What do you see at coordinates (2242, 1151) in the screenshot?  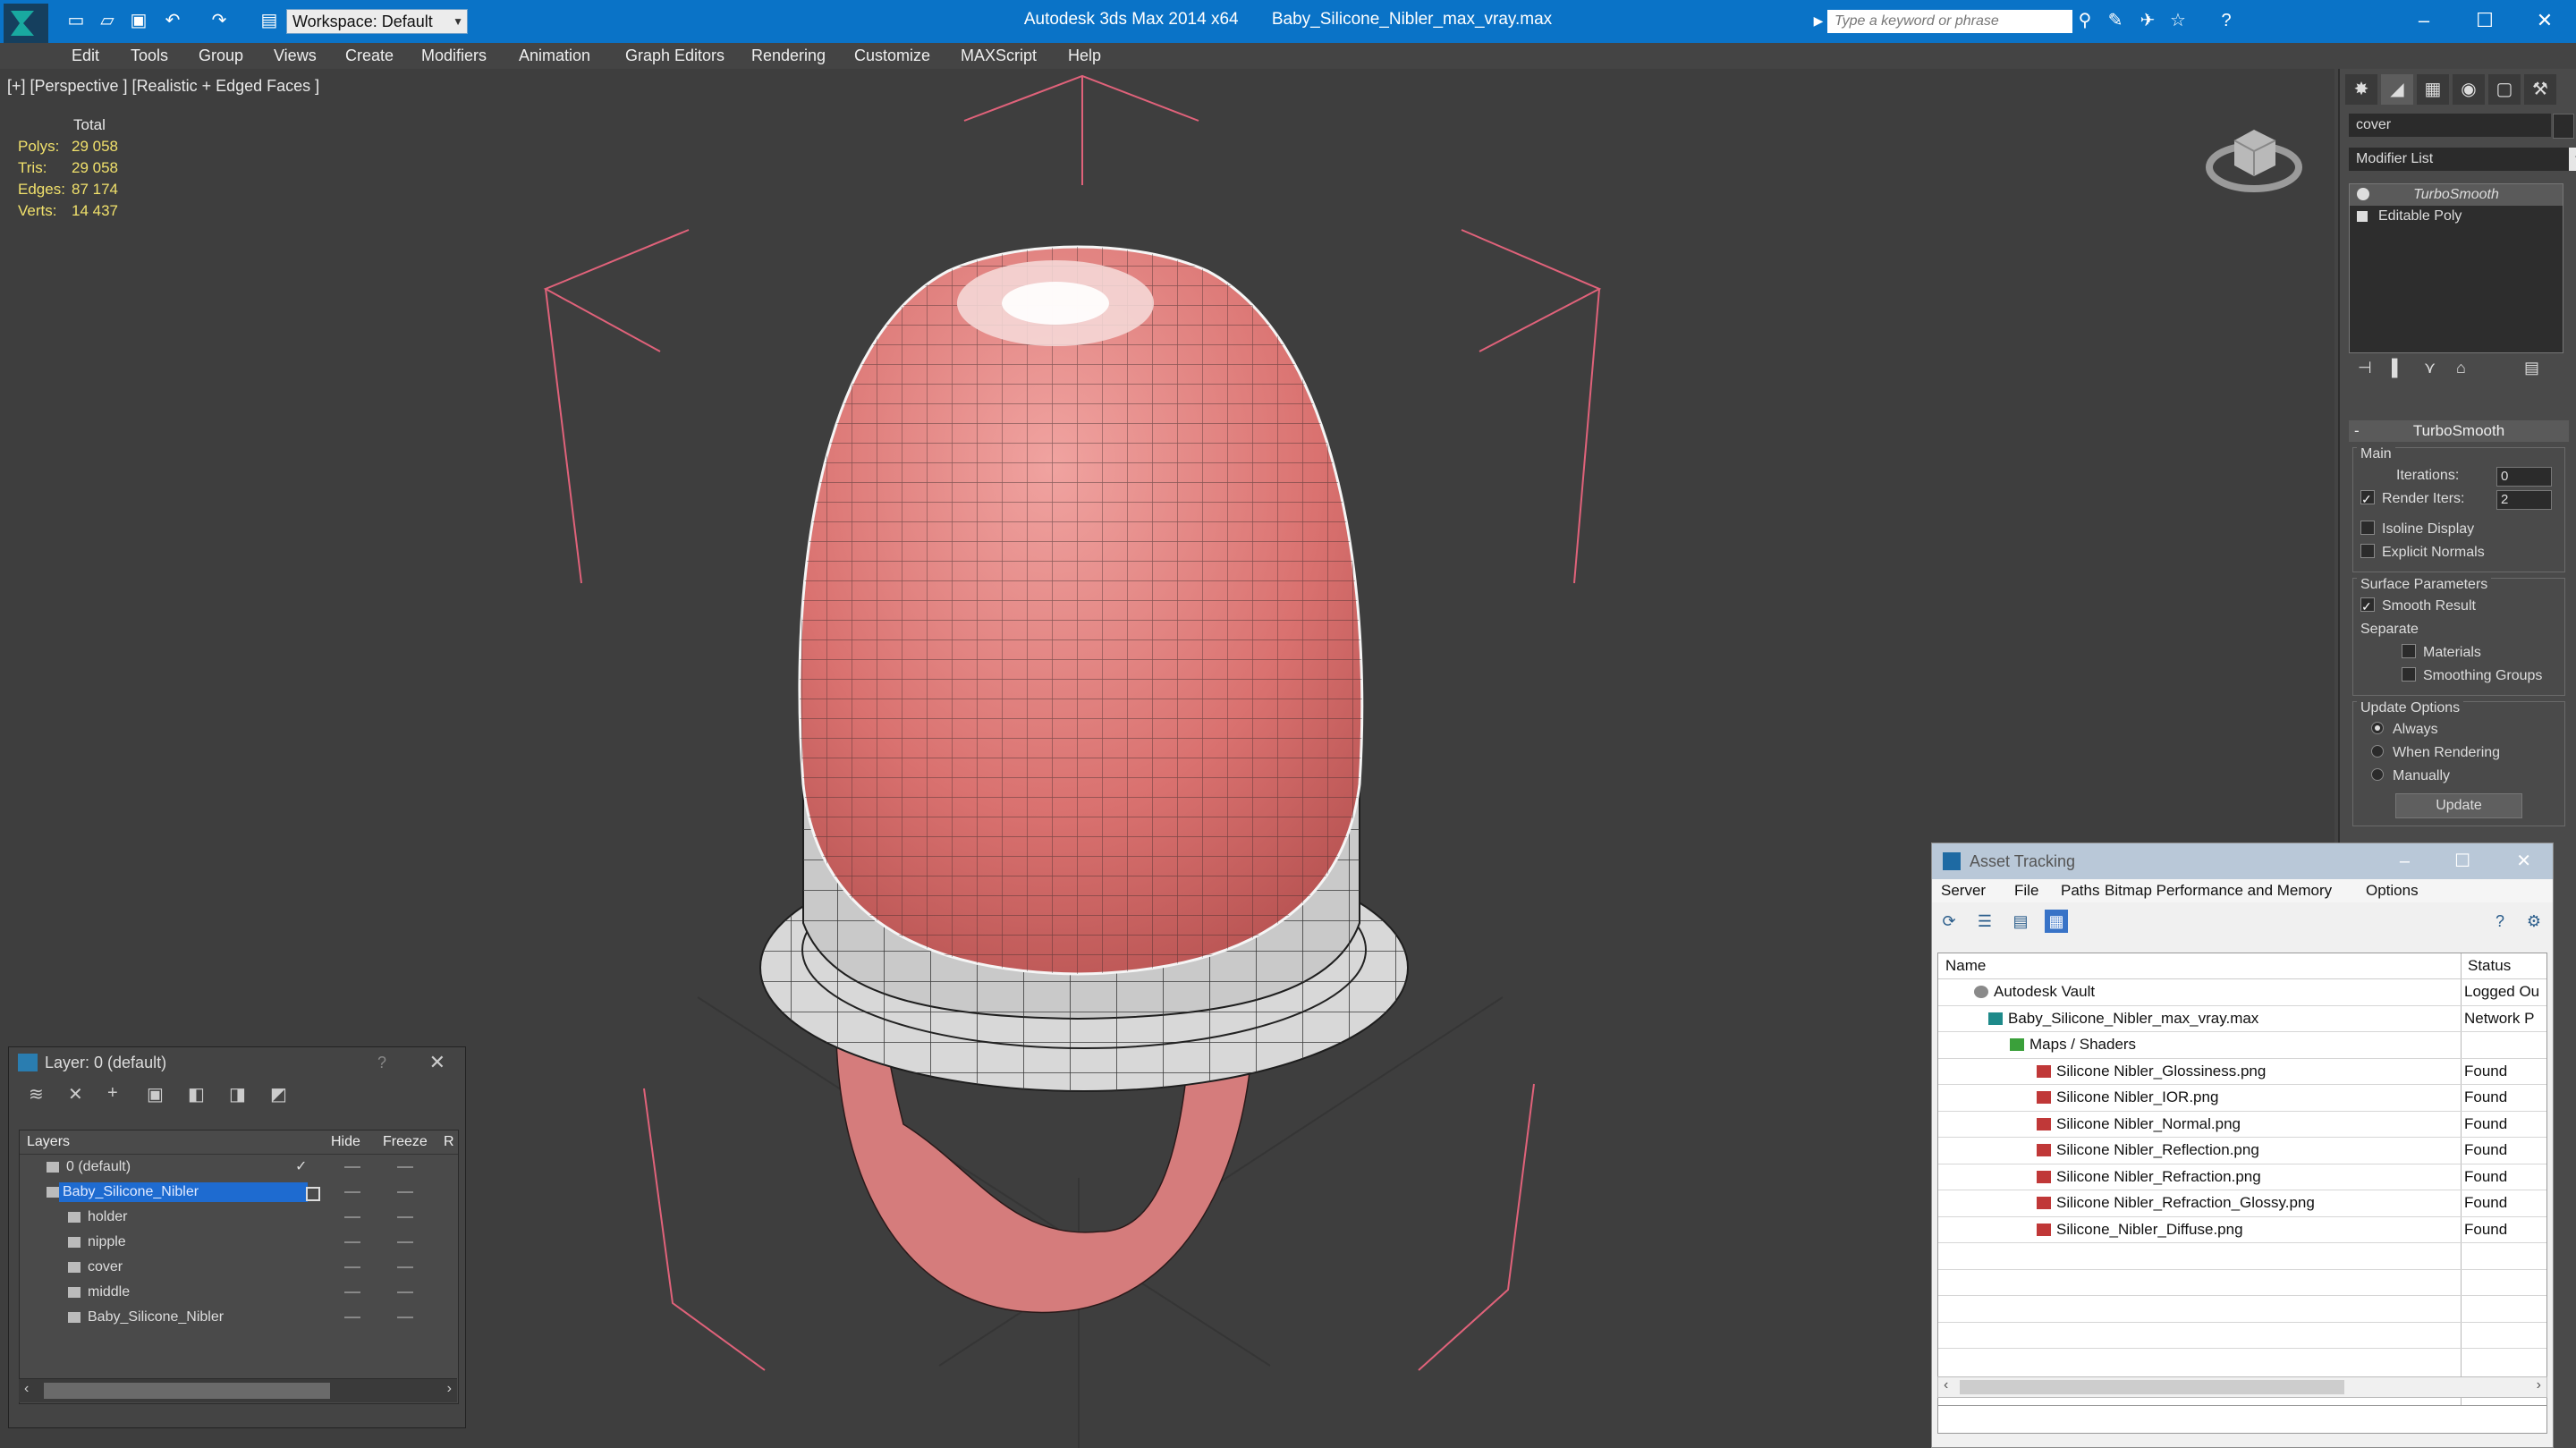 I see `table-row: Silicone Nibler_Reflection.png Found` at bounding box center [2242, 1151].